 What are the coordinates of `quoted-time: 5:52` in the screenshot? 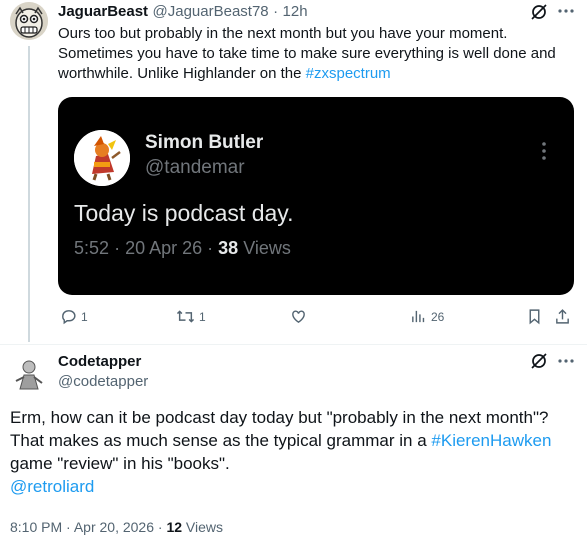 It's located at (92, 248).